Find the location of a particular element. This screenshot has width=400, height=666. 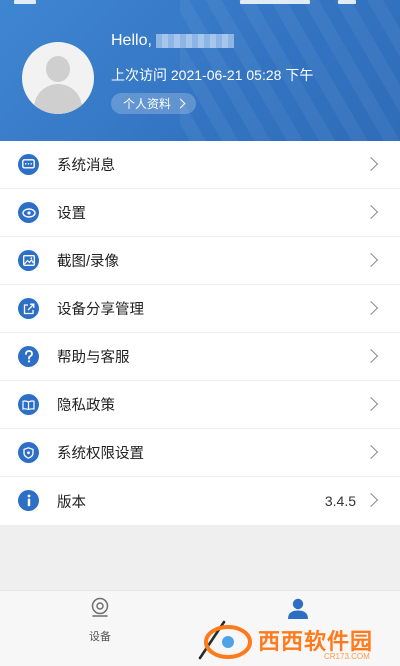

menu-item-screenshots: 截图/录像 is located at coordinates (200, 261).